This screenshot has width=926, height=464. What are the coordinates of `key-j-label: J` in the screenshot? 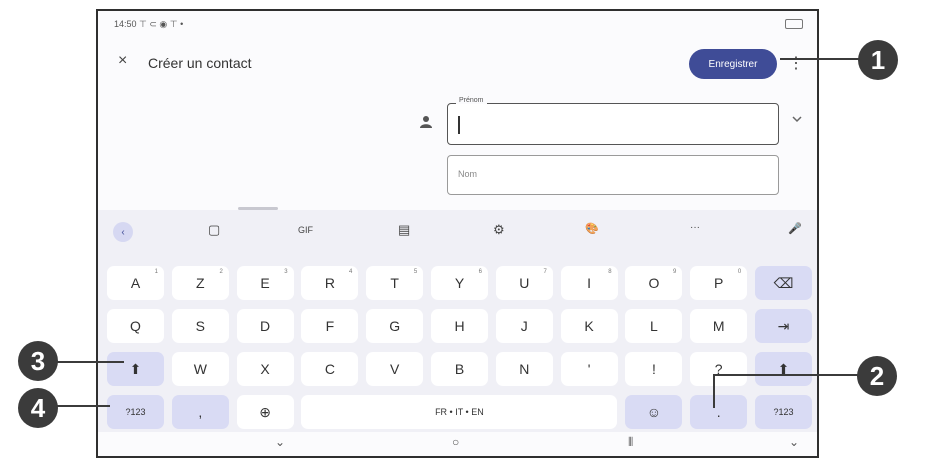 It's located at (524, 326).